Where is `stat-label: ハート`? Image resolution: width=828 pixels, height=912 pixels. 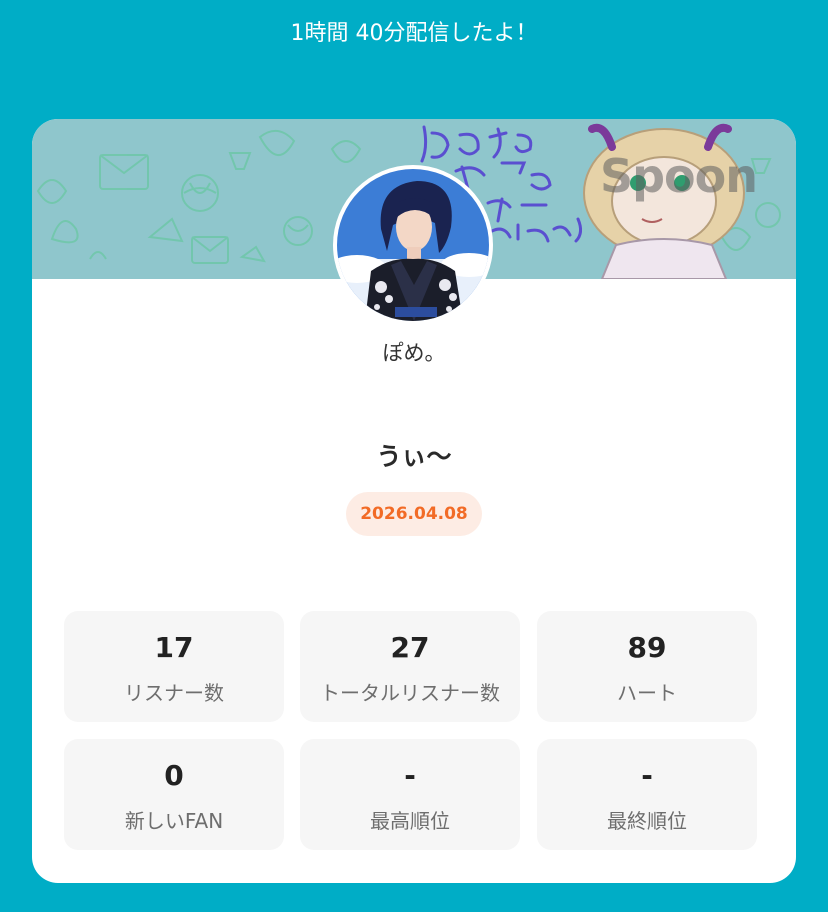 stat-label: ハート is located at coordinates (647, 693).